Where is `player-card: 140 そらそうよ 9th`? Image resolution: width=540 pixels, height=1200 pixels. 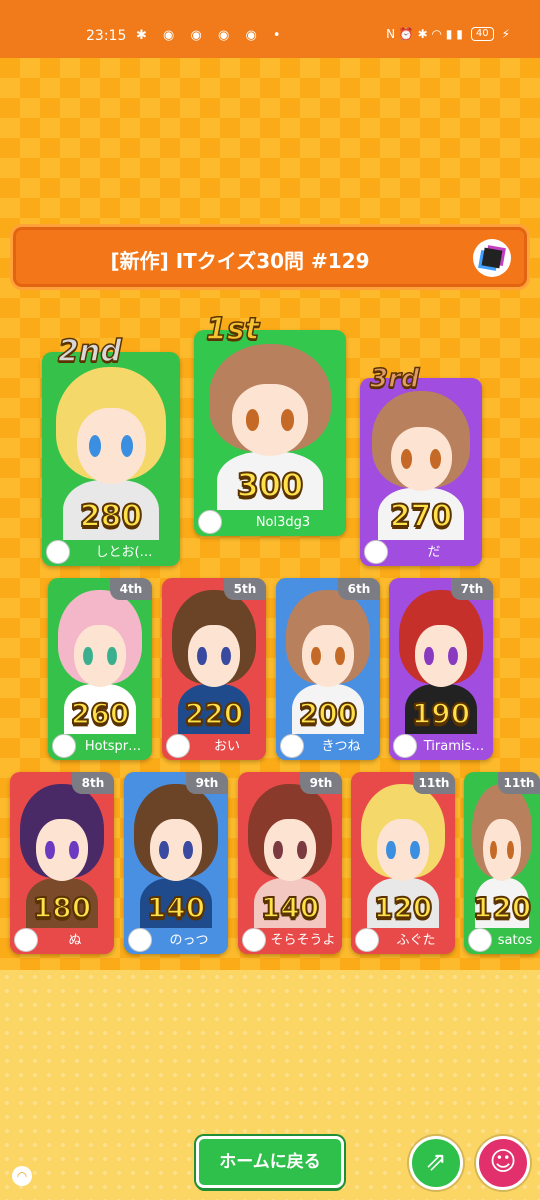
player-card: 140 そらそうよ 9th is located at coordinates (290, 863).